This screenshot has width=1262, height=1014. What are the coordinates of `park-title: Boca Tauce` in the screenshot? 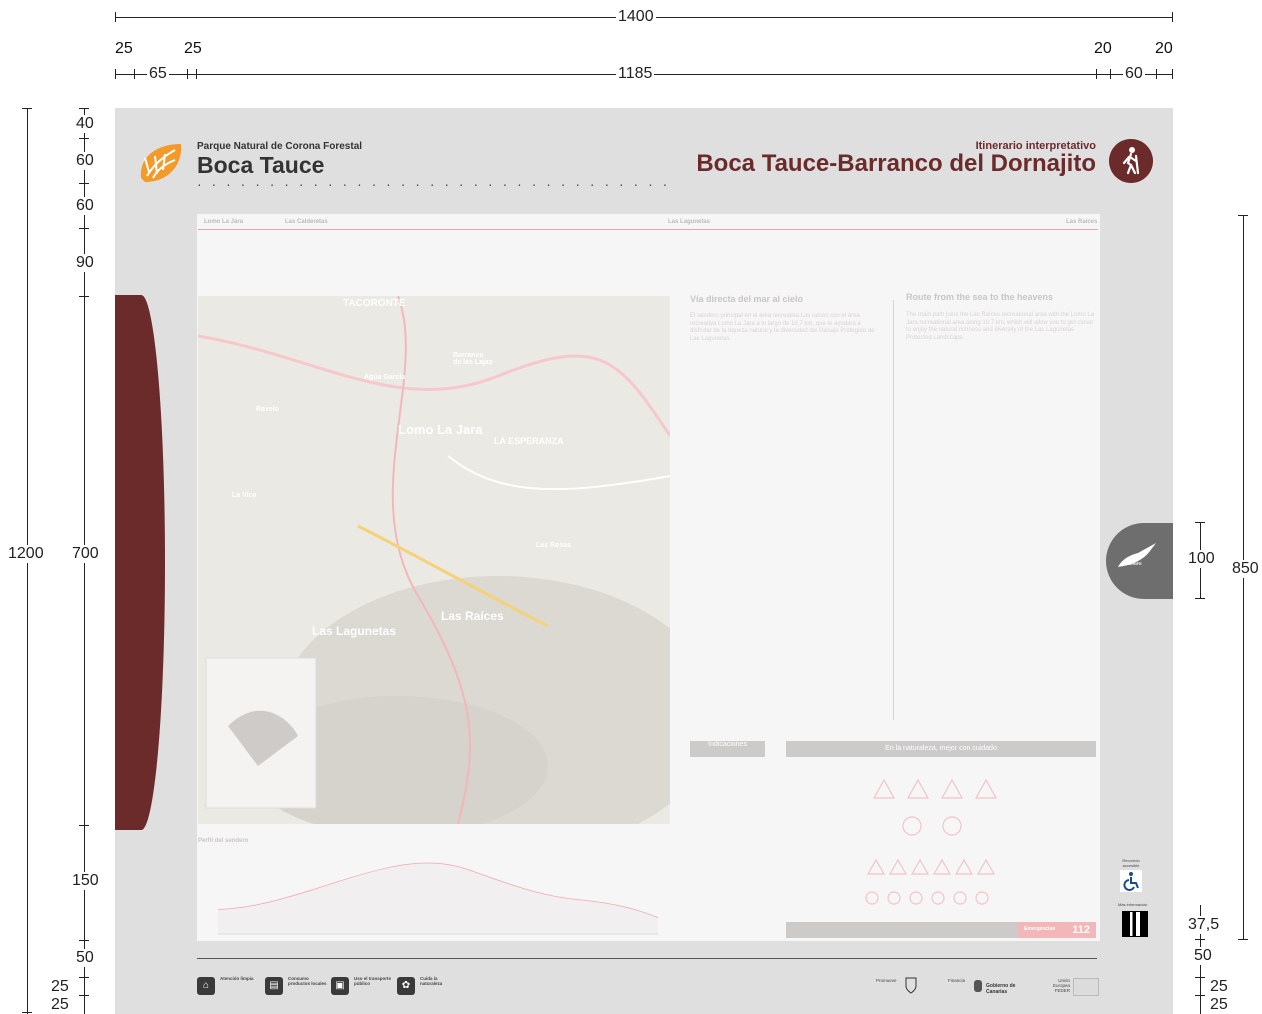 It's located at (261, 165).